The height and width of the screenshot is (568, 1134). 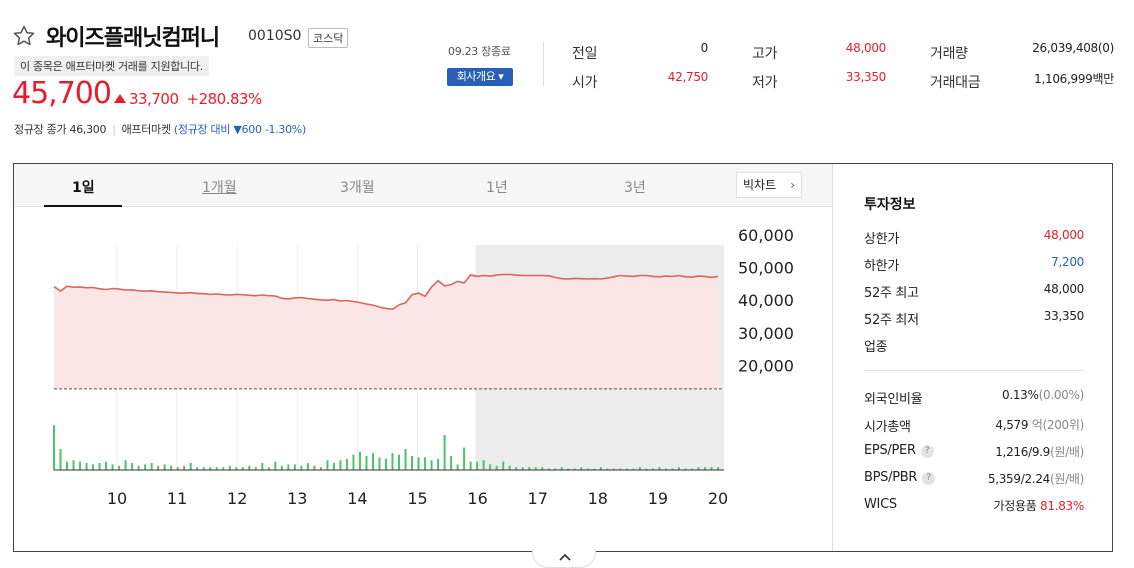 I want to click on info-label: BPS/PBR?, so click(x=900, y=477).